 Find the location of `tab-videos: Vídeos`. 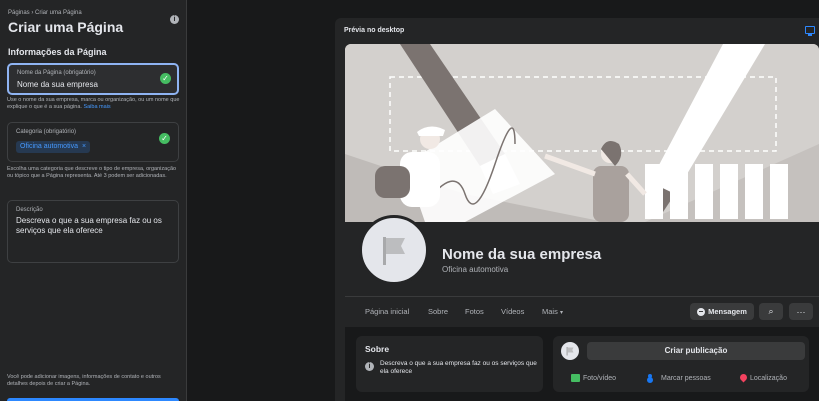

tab-videos: Vídeos is located at coordinates (512, 311).